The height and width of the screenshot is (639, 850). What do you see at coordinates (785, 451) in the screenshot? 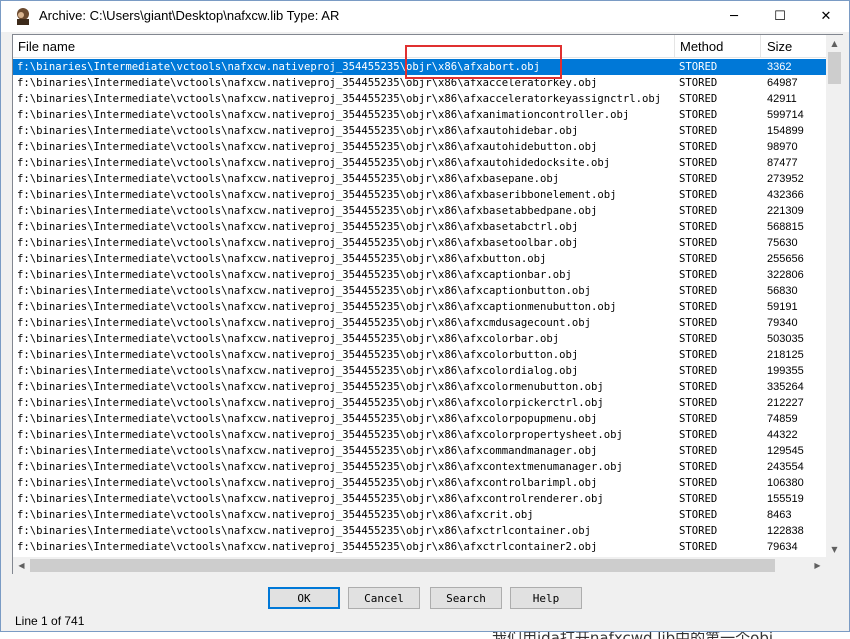
I see `cell-size: 129545` at bounding box center [785, 451].